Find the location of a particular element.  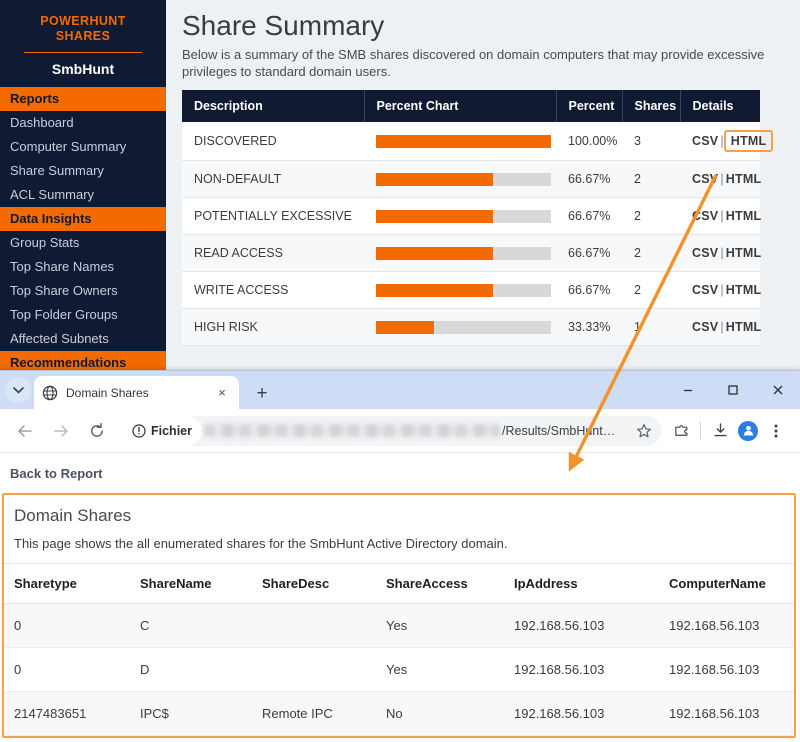

sidebar-item-share-summary: Share Summary is located at coordinates (83, 171).